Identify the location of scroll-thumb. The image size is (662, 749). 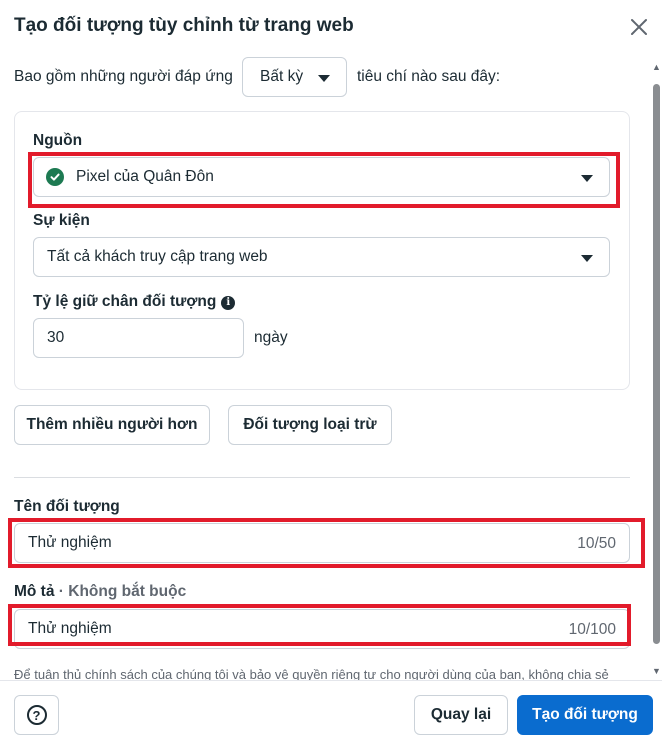
(656, 364).